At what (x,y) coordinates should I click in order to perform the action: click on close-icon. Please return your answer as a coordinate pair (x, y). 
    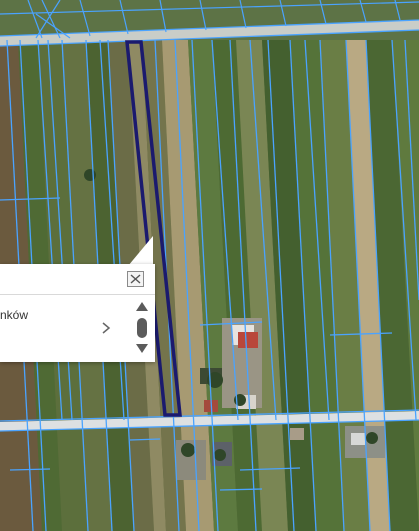
    Looking at the image, I should click on (135, 279).